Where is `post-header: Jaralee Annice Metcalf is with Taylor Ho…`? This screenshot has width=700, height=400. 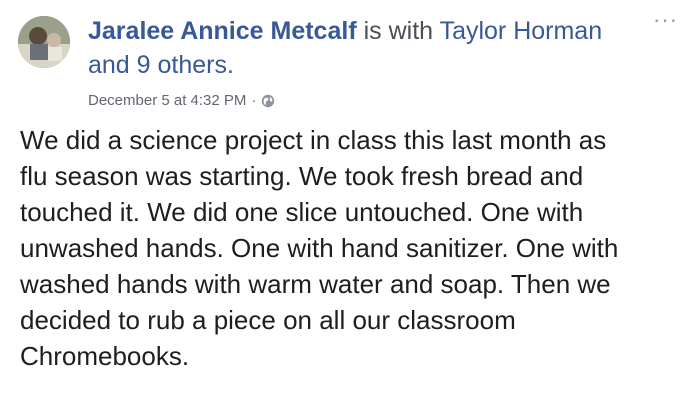 post-header: Jaralee Annice Metcalf is with Taylor Ho… is located at coordinates (348, 48).